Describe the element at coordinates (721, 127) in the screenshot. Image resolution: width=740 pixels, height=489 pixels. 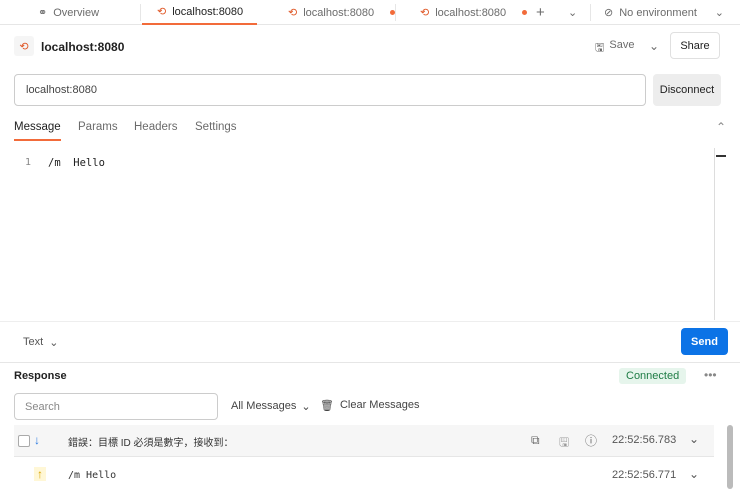
I see `collapse-chevron-icon: ⌃` at that location.